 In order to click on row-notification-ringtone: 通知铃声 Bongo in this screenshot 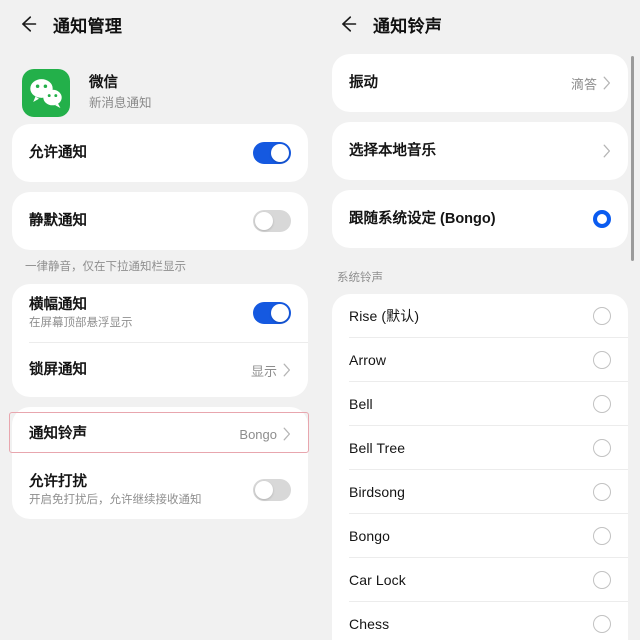, I will do `click(160, 434)`.